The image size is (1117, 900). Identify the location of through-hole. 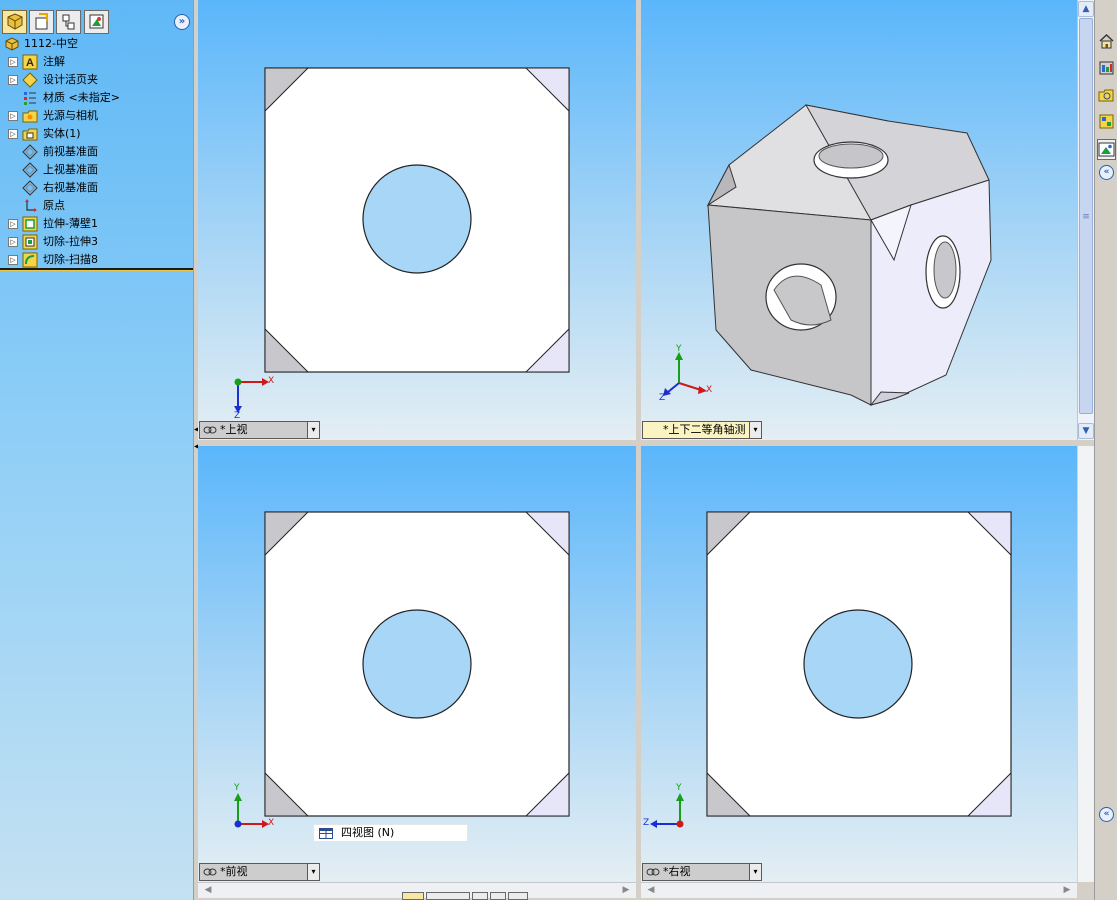
(858, 664).